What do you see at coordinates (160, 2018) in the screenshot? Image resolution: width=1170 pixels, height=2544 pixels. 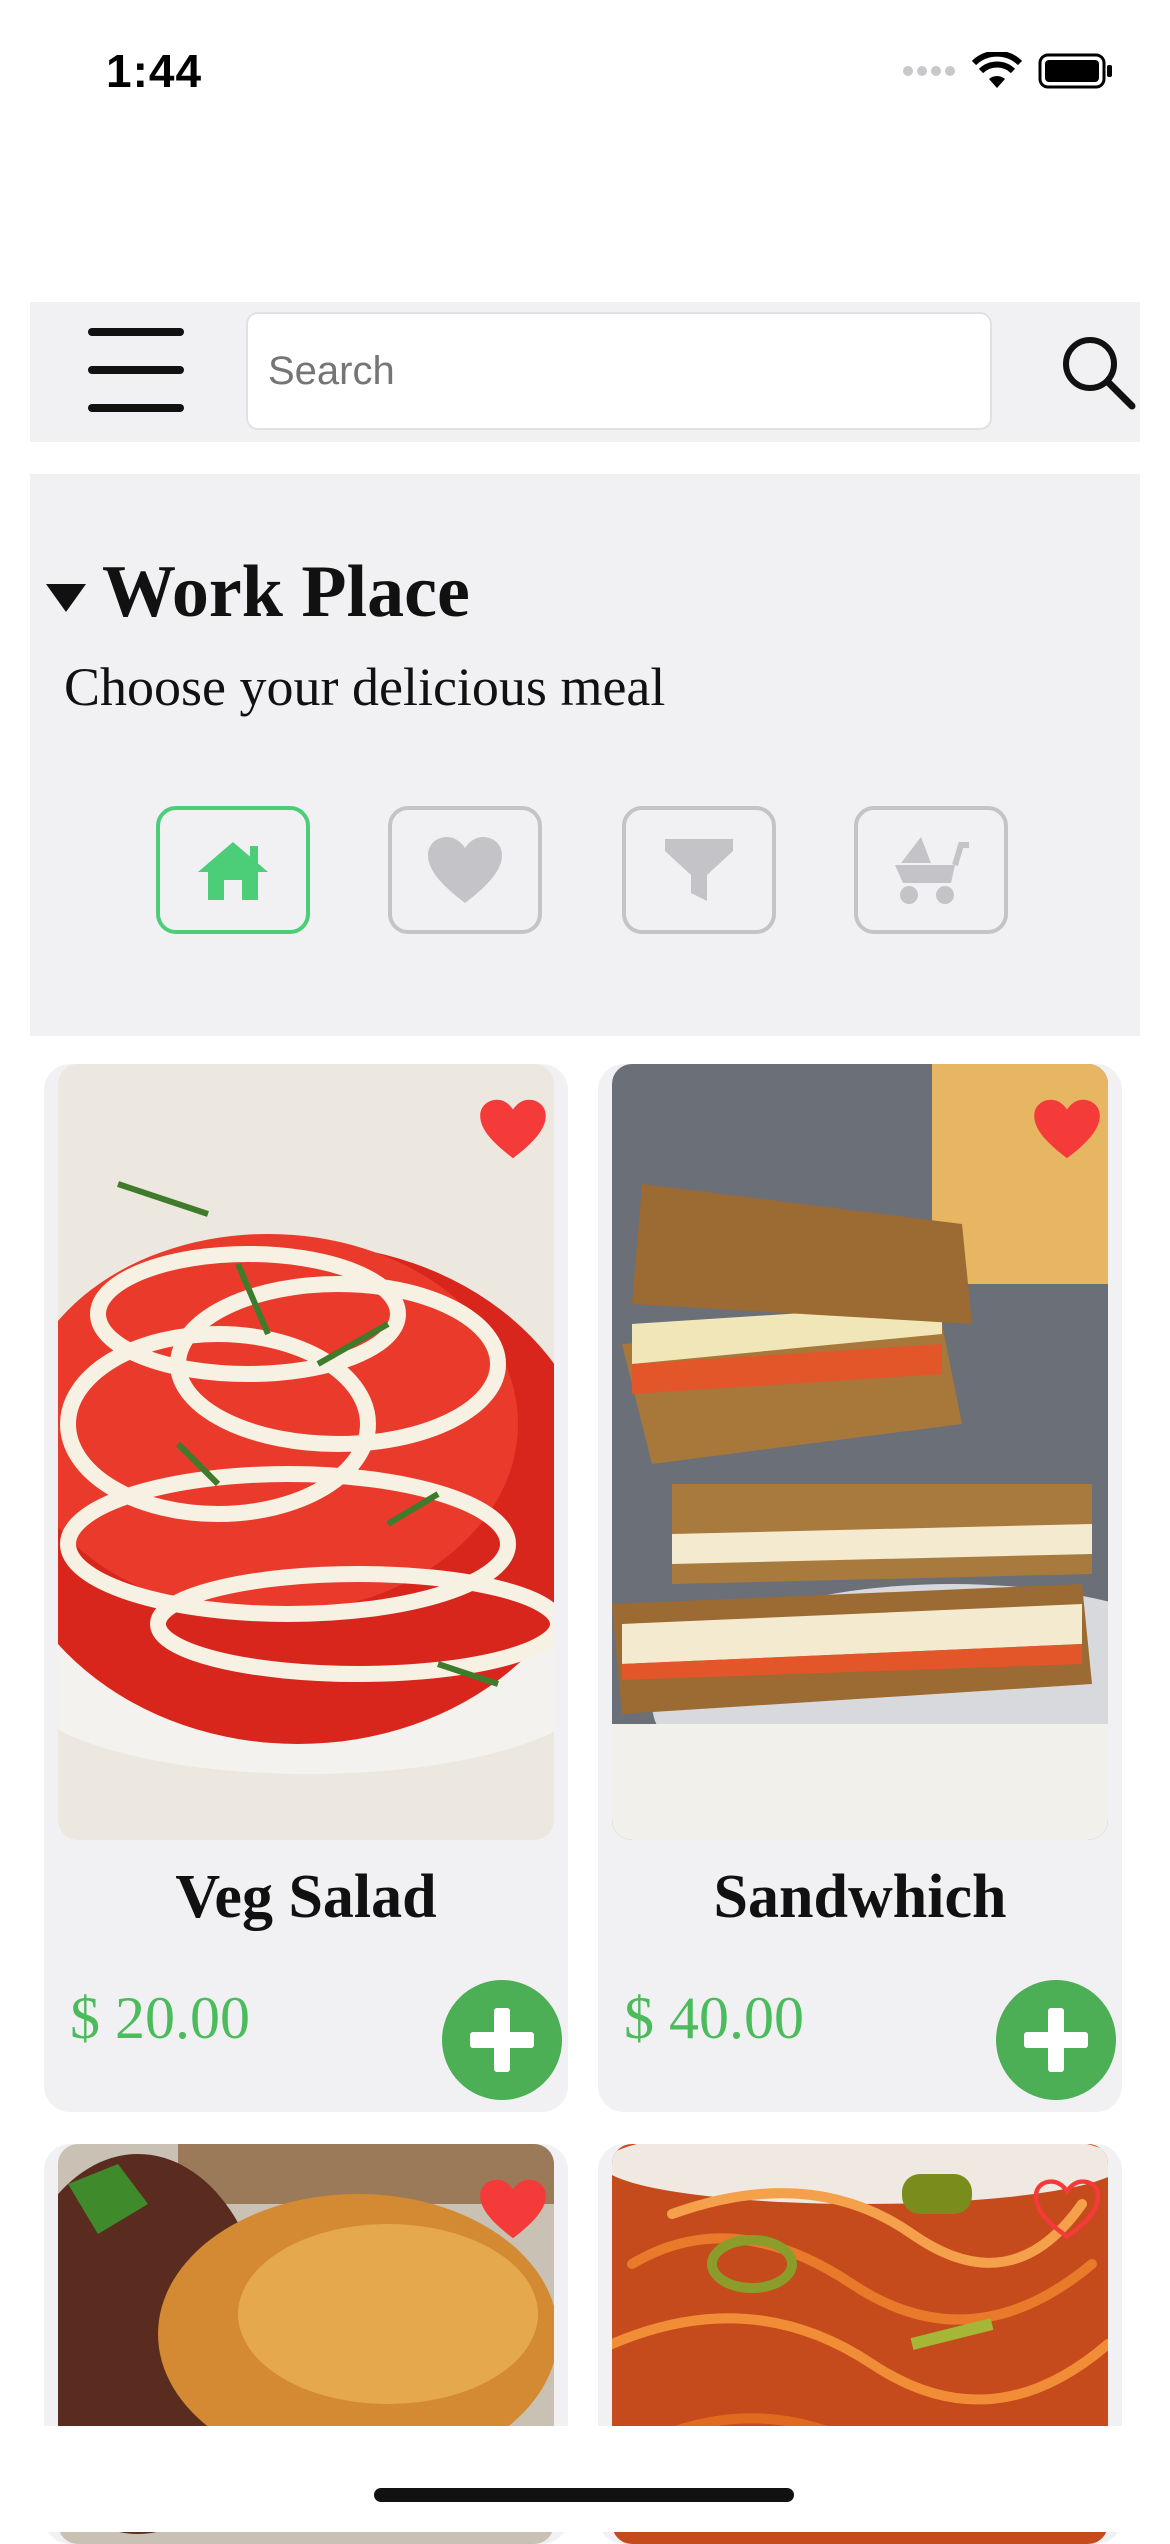 I see `food-price: $ 20.00` at bounding box center [160, 2018].